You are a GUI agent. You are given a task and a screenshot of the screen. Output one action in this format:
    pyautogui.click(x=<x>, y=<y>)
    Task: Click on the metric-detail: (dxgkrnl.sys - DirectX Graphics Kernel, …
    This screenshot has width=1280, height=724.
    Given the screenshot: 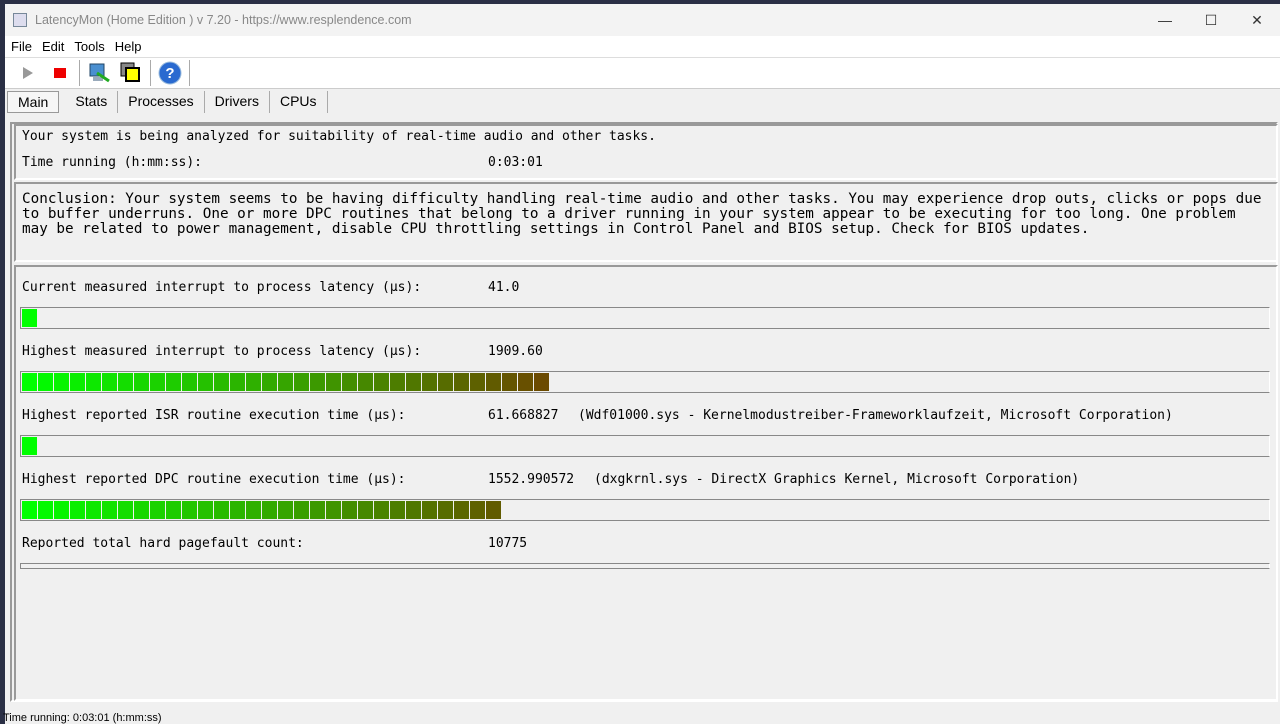 What is the action you would take?
    pyautogui.click(x=837, y=479)
    